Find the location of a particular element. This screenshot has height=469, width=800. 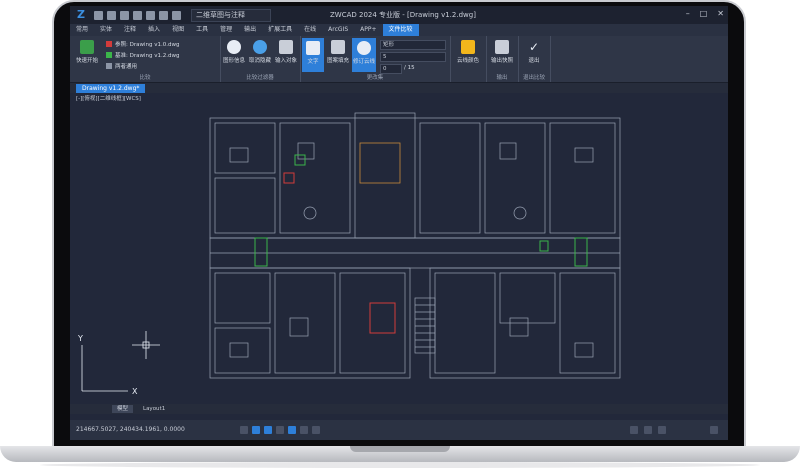

base-file-row: 基准: Drawing v1.2.dwg is located at coordinates (142, 55).